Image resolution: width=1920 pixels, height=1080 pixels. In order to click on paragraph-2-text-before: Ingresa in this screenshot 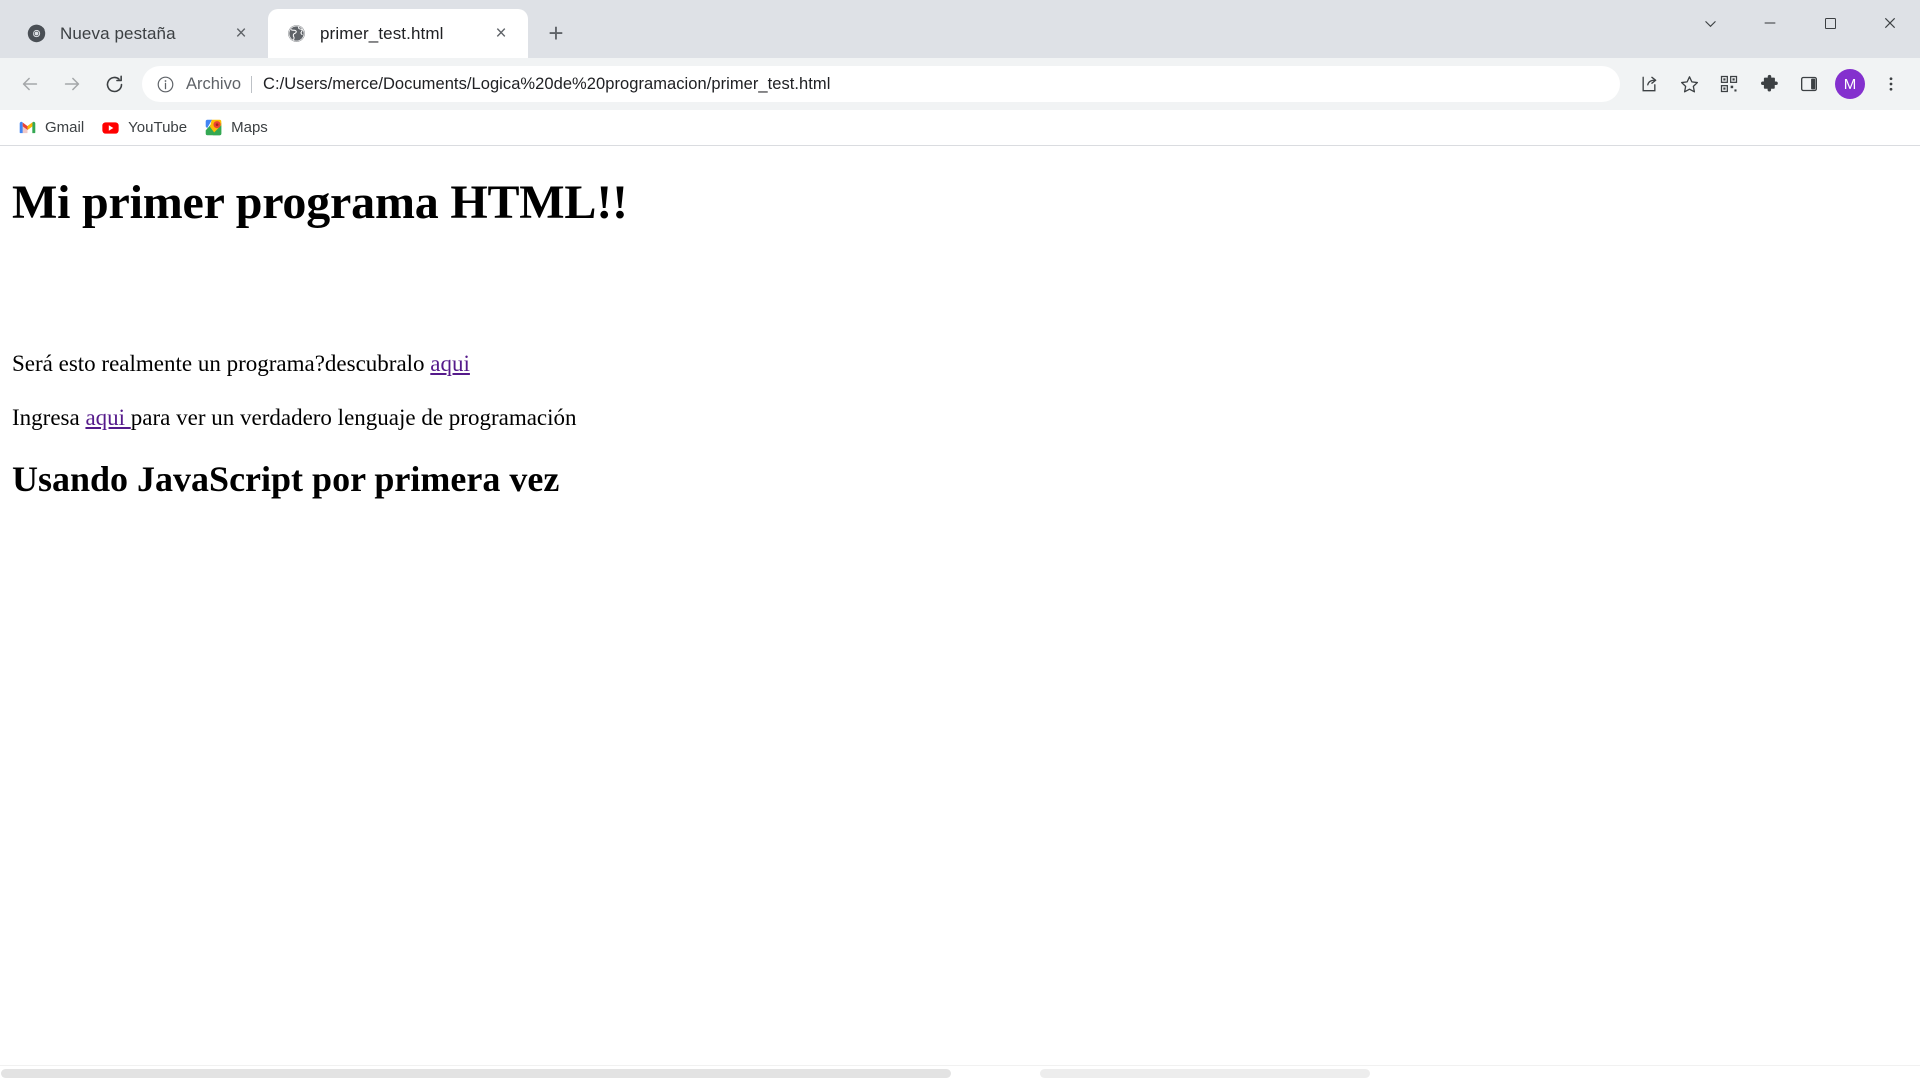, I will do `click(49, 418)`.